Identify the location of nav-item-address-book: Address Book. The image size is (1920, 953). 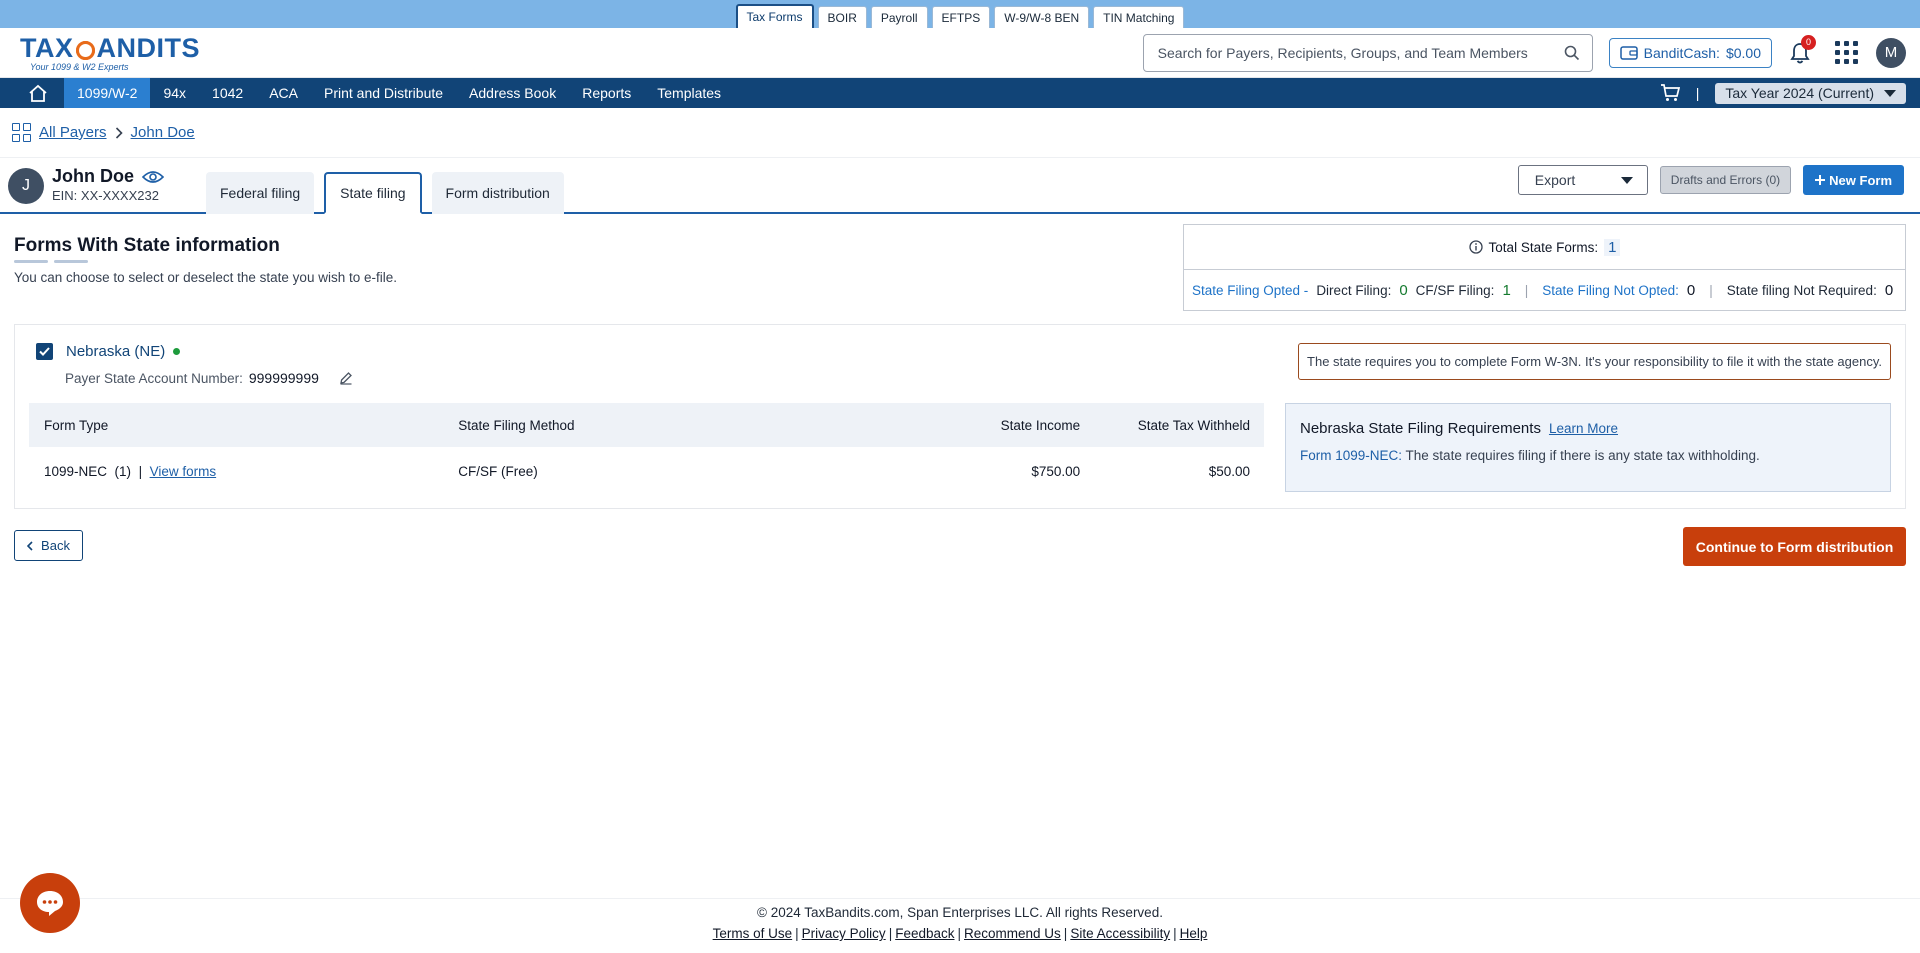
(512, 93).